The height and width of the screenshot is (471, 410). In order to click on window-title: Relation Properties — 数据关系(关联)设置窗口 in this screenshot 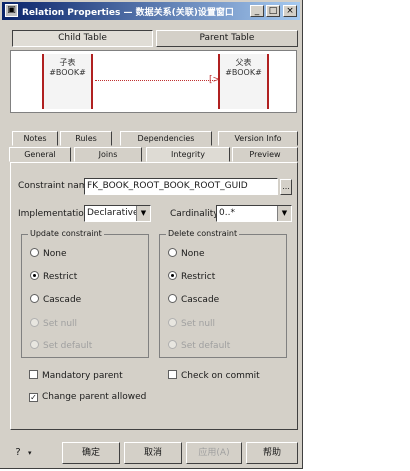, I will do `click(128, 13)`.